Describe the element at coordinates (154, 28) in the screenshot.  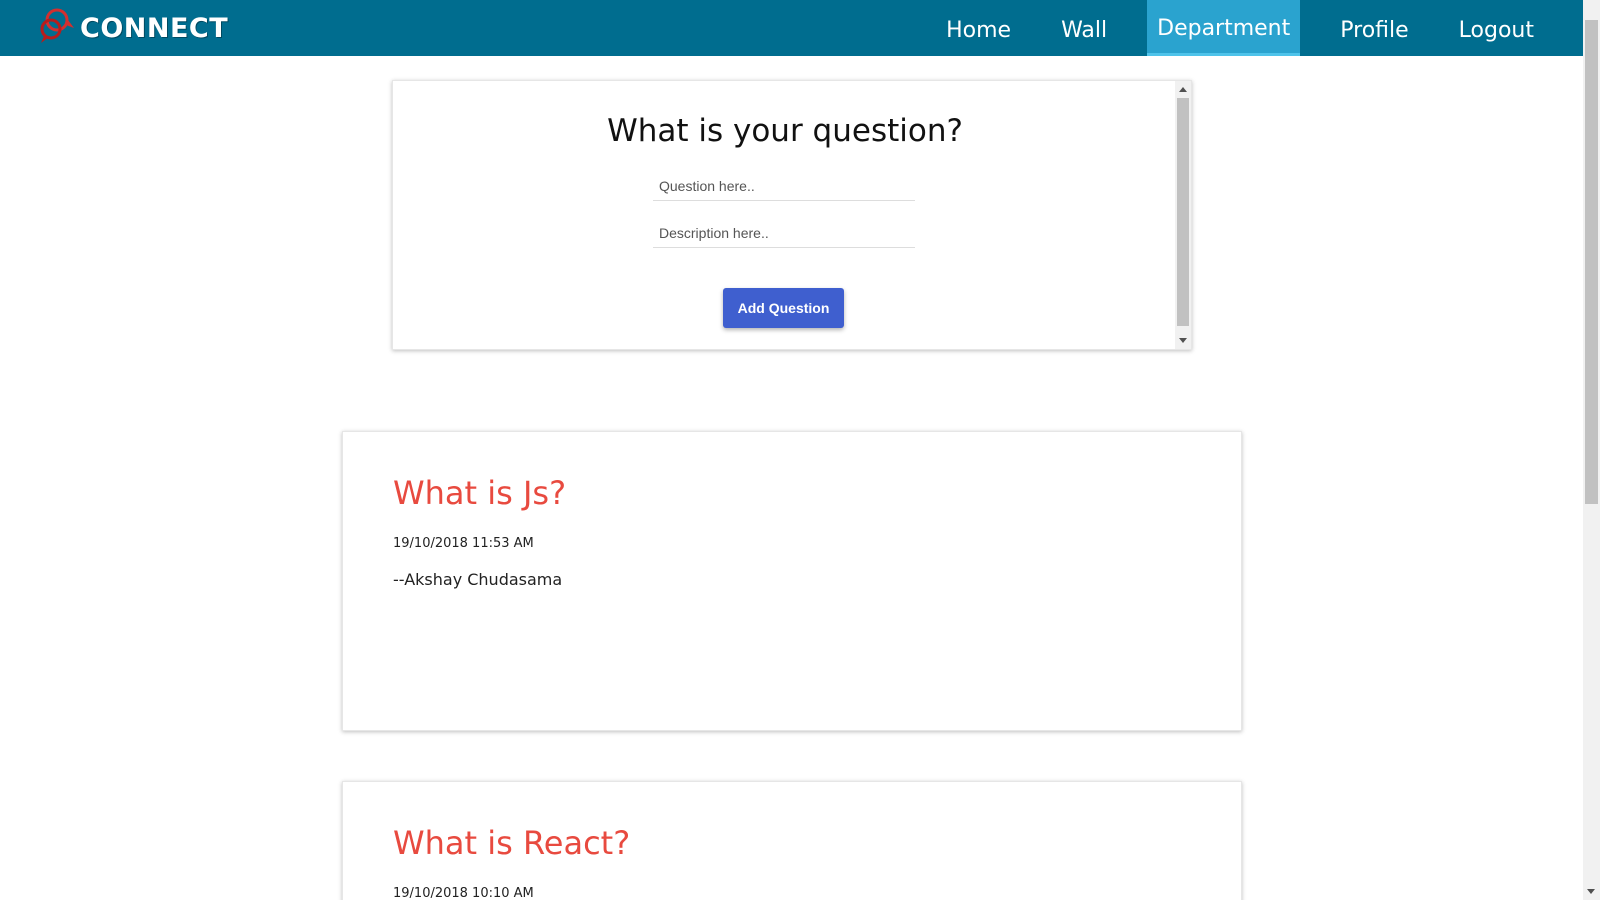
I see `logo-text: CONNECT` at that location.